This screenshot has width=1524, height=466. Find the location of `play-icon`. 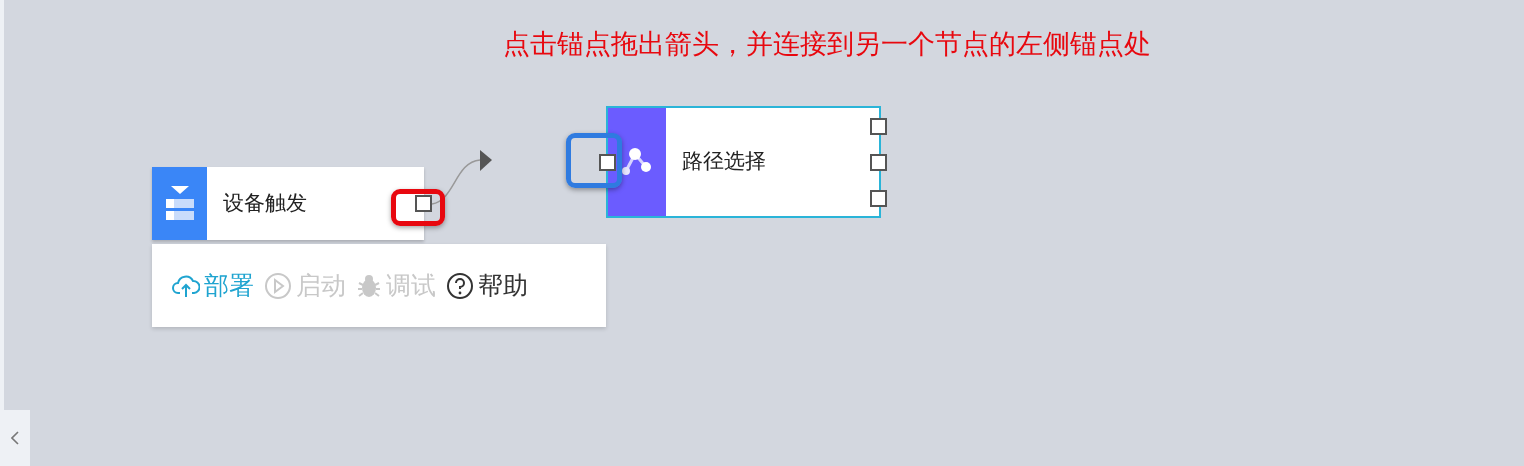

play-icon is located at coordinates (278, 285).